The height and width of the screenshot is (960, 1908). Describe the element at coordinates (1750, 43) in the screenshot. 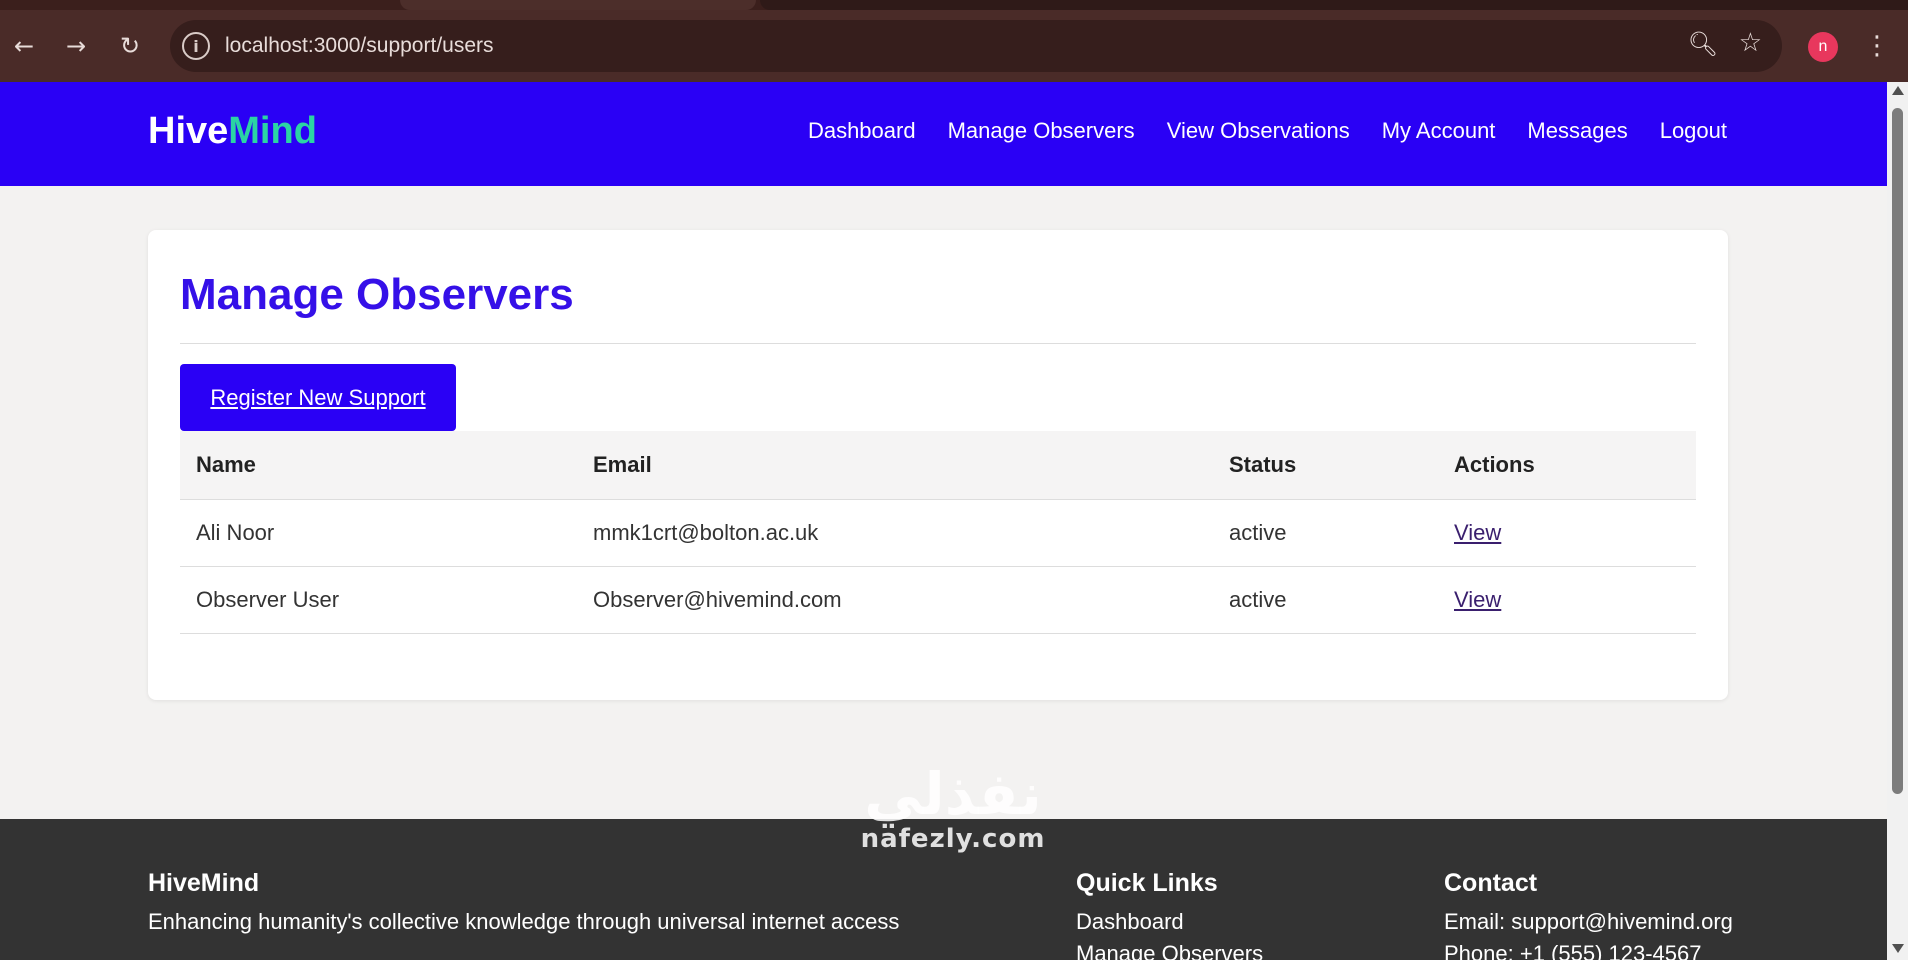

I see `star-icon: ☆` at that location.